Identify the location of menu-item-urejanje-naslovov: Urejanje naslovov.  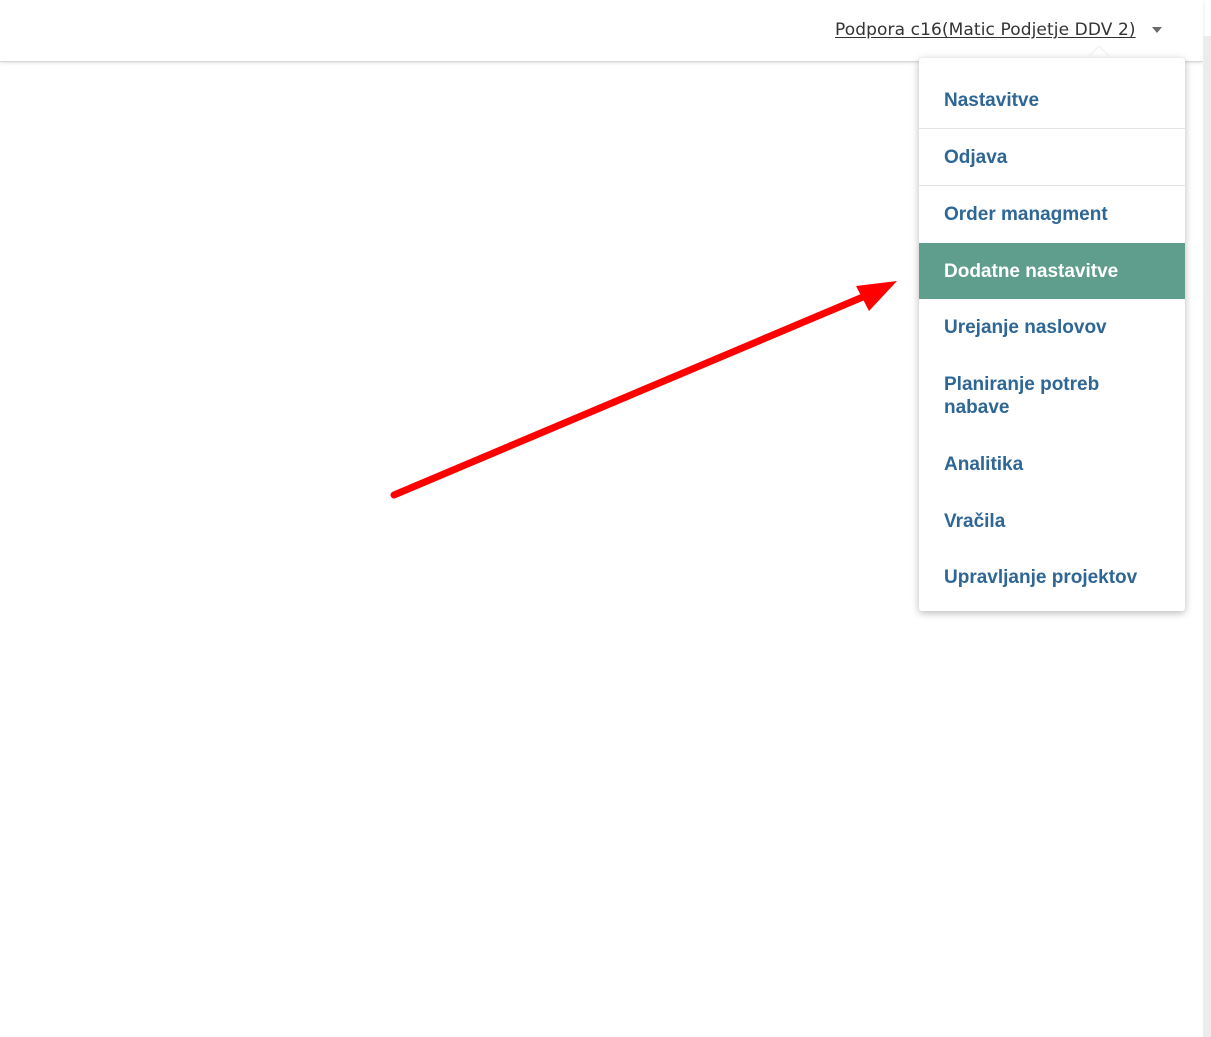
(1052, 327).